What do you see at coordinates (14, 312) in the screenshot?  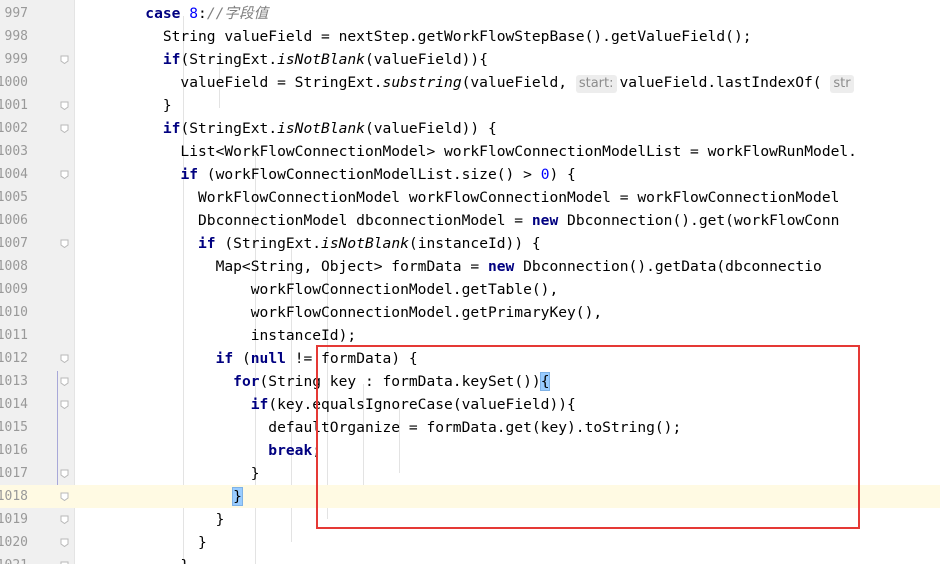 I see `line-number: 1010` at bounding box center [14, 312].